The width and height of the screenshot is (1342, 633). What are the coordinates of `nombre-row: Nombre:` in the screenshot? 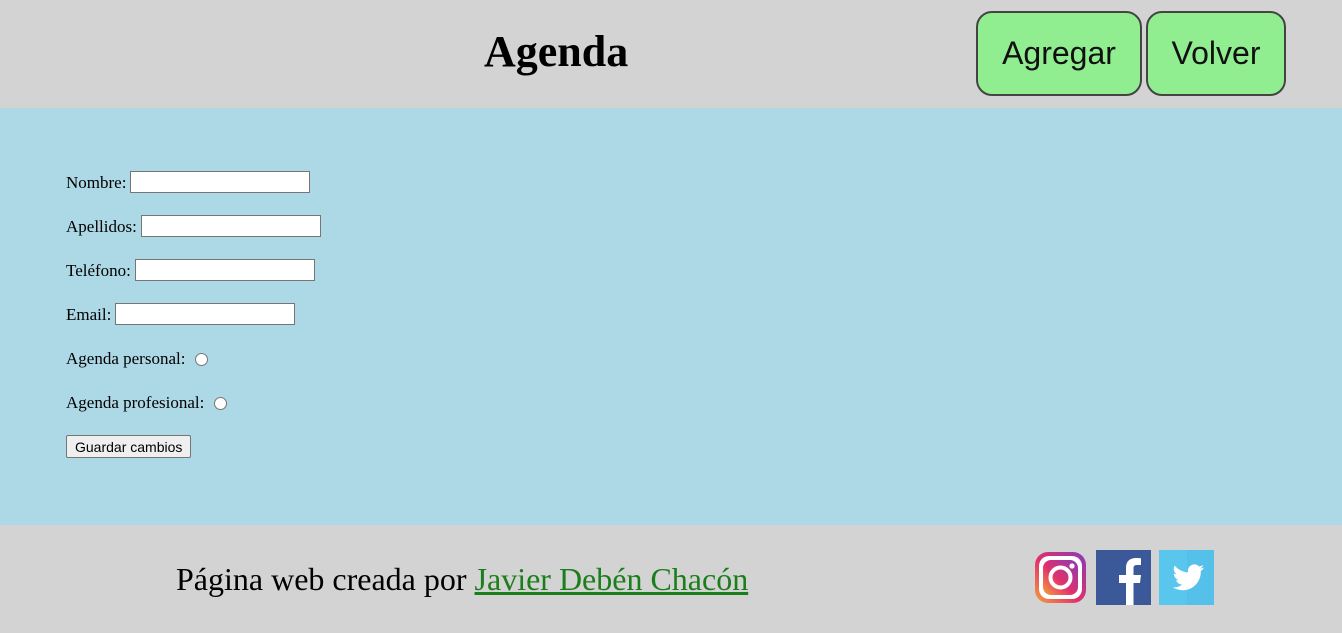 It's located at (193, 193).